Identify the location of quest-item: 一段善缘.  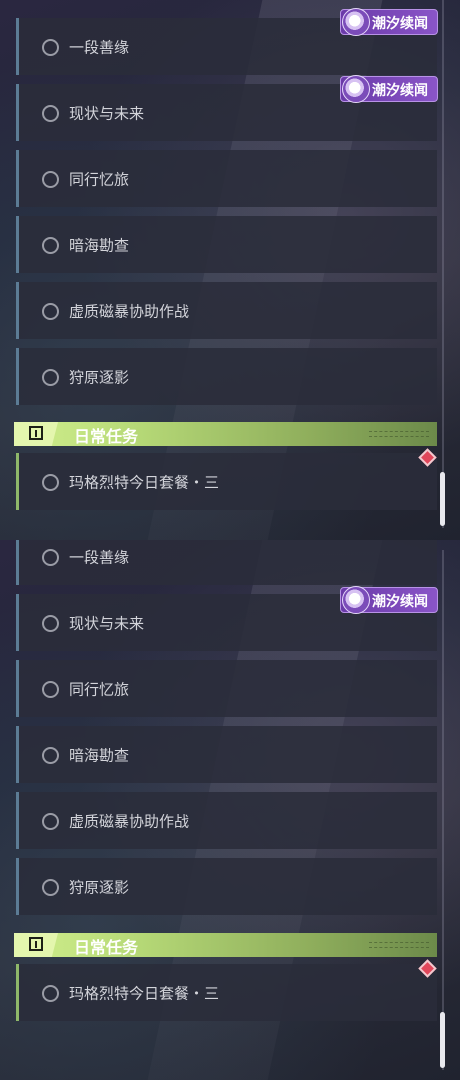
(226, 562).